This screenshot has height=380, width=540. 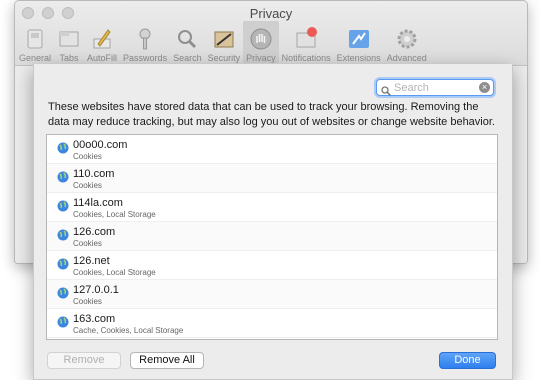 I want to click on tab-search: Search, so click(x=187, y=42).